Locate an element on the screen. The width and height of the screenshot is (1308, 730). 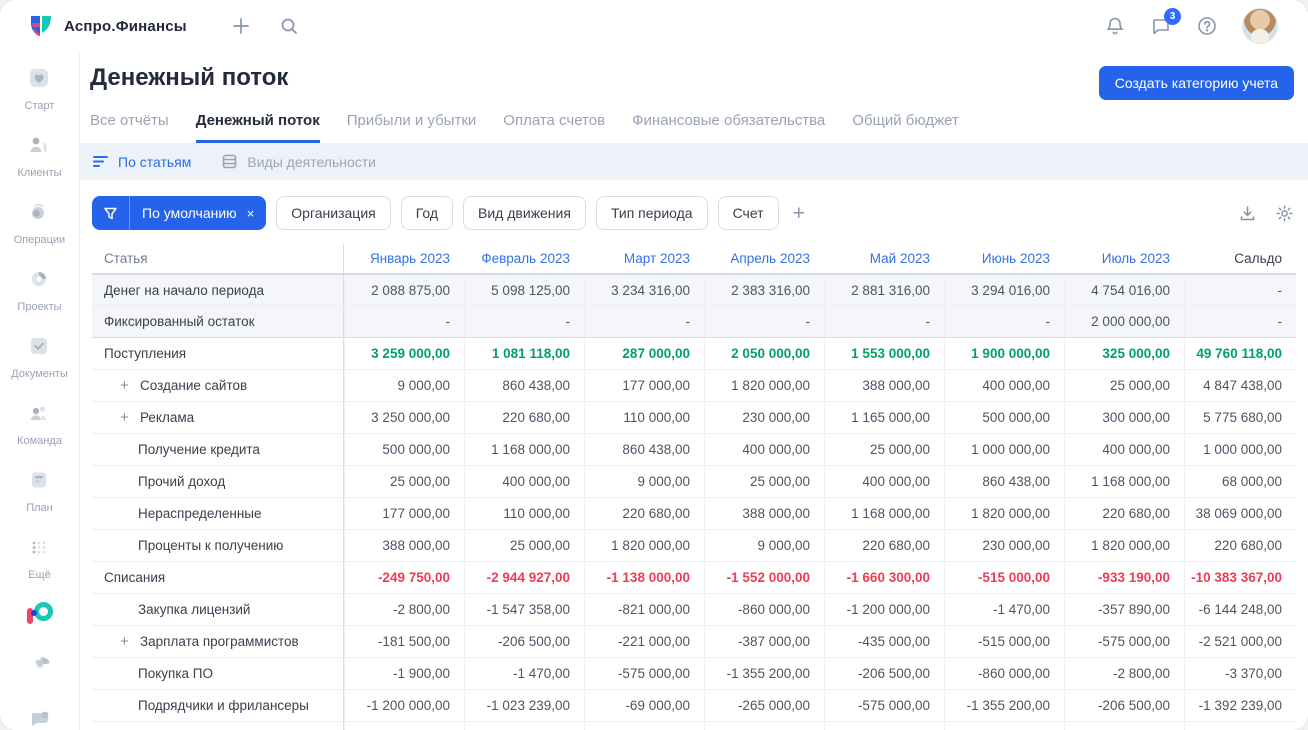
row-label: Прочий доход is located at coordinates (218, 481).